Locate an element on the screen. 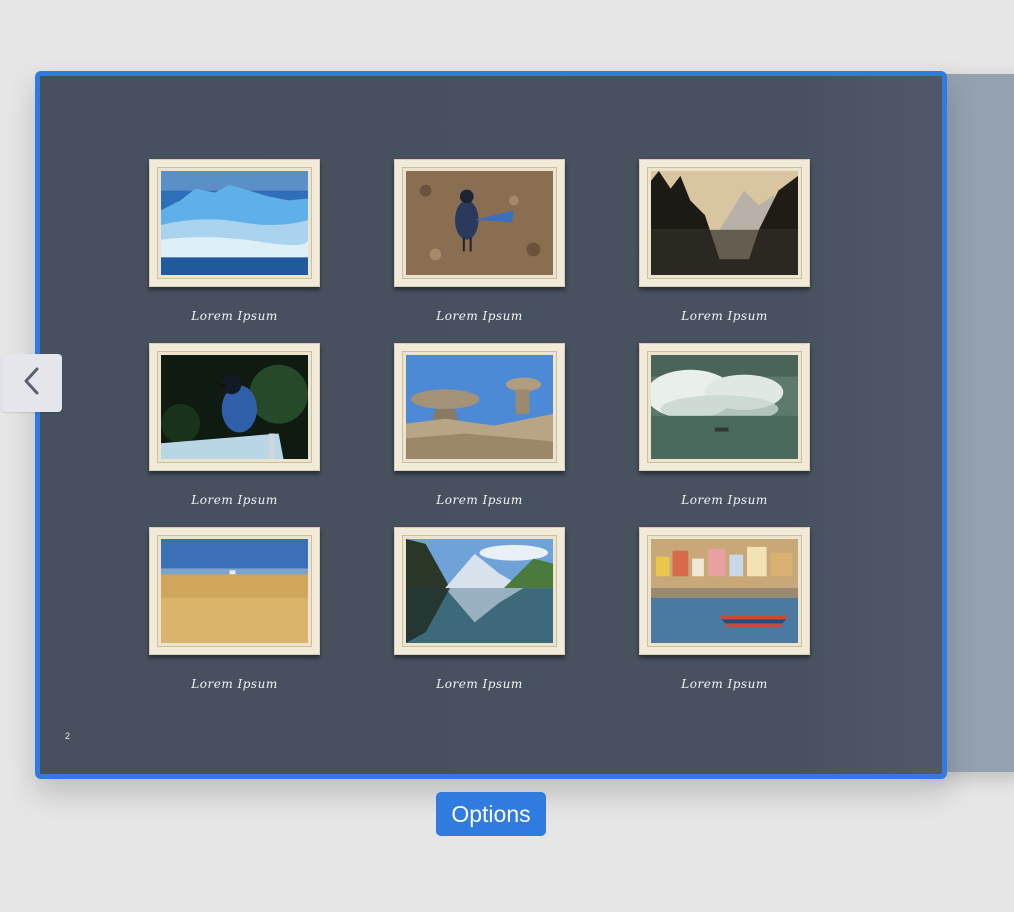  photo-rock-formations is located at coordinates (479, 407).